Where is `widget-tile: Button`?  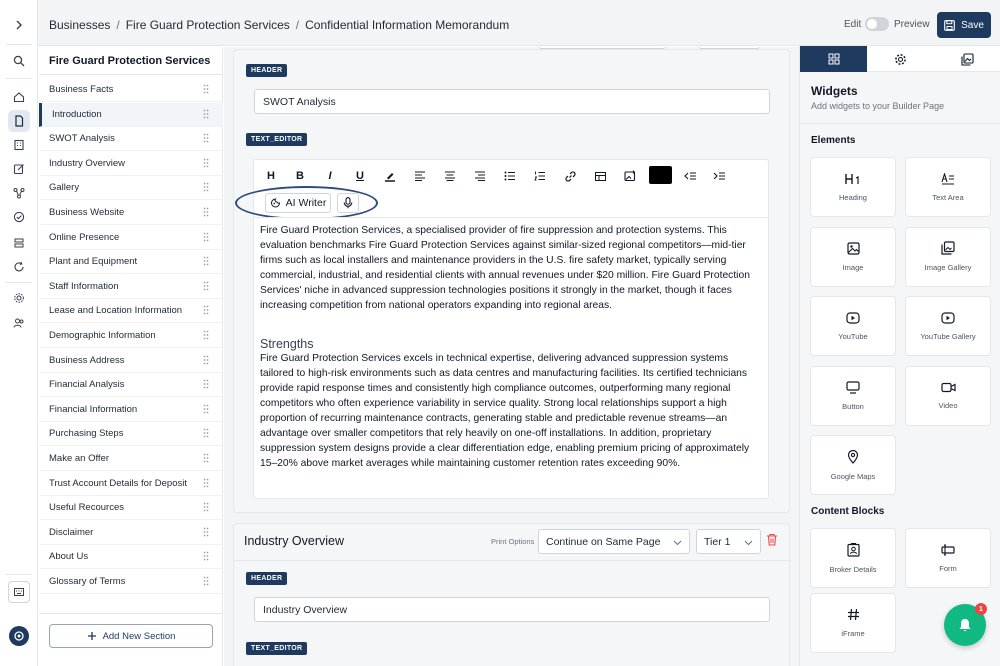 widget-tile: Button is located at coordinates (853, 395).